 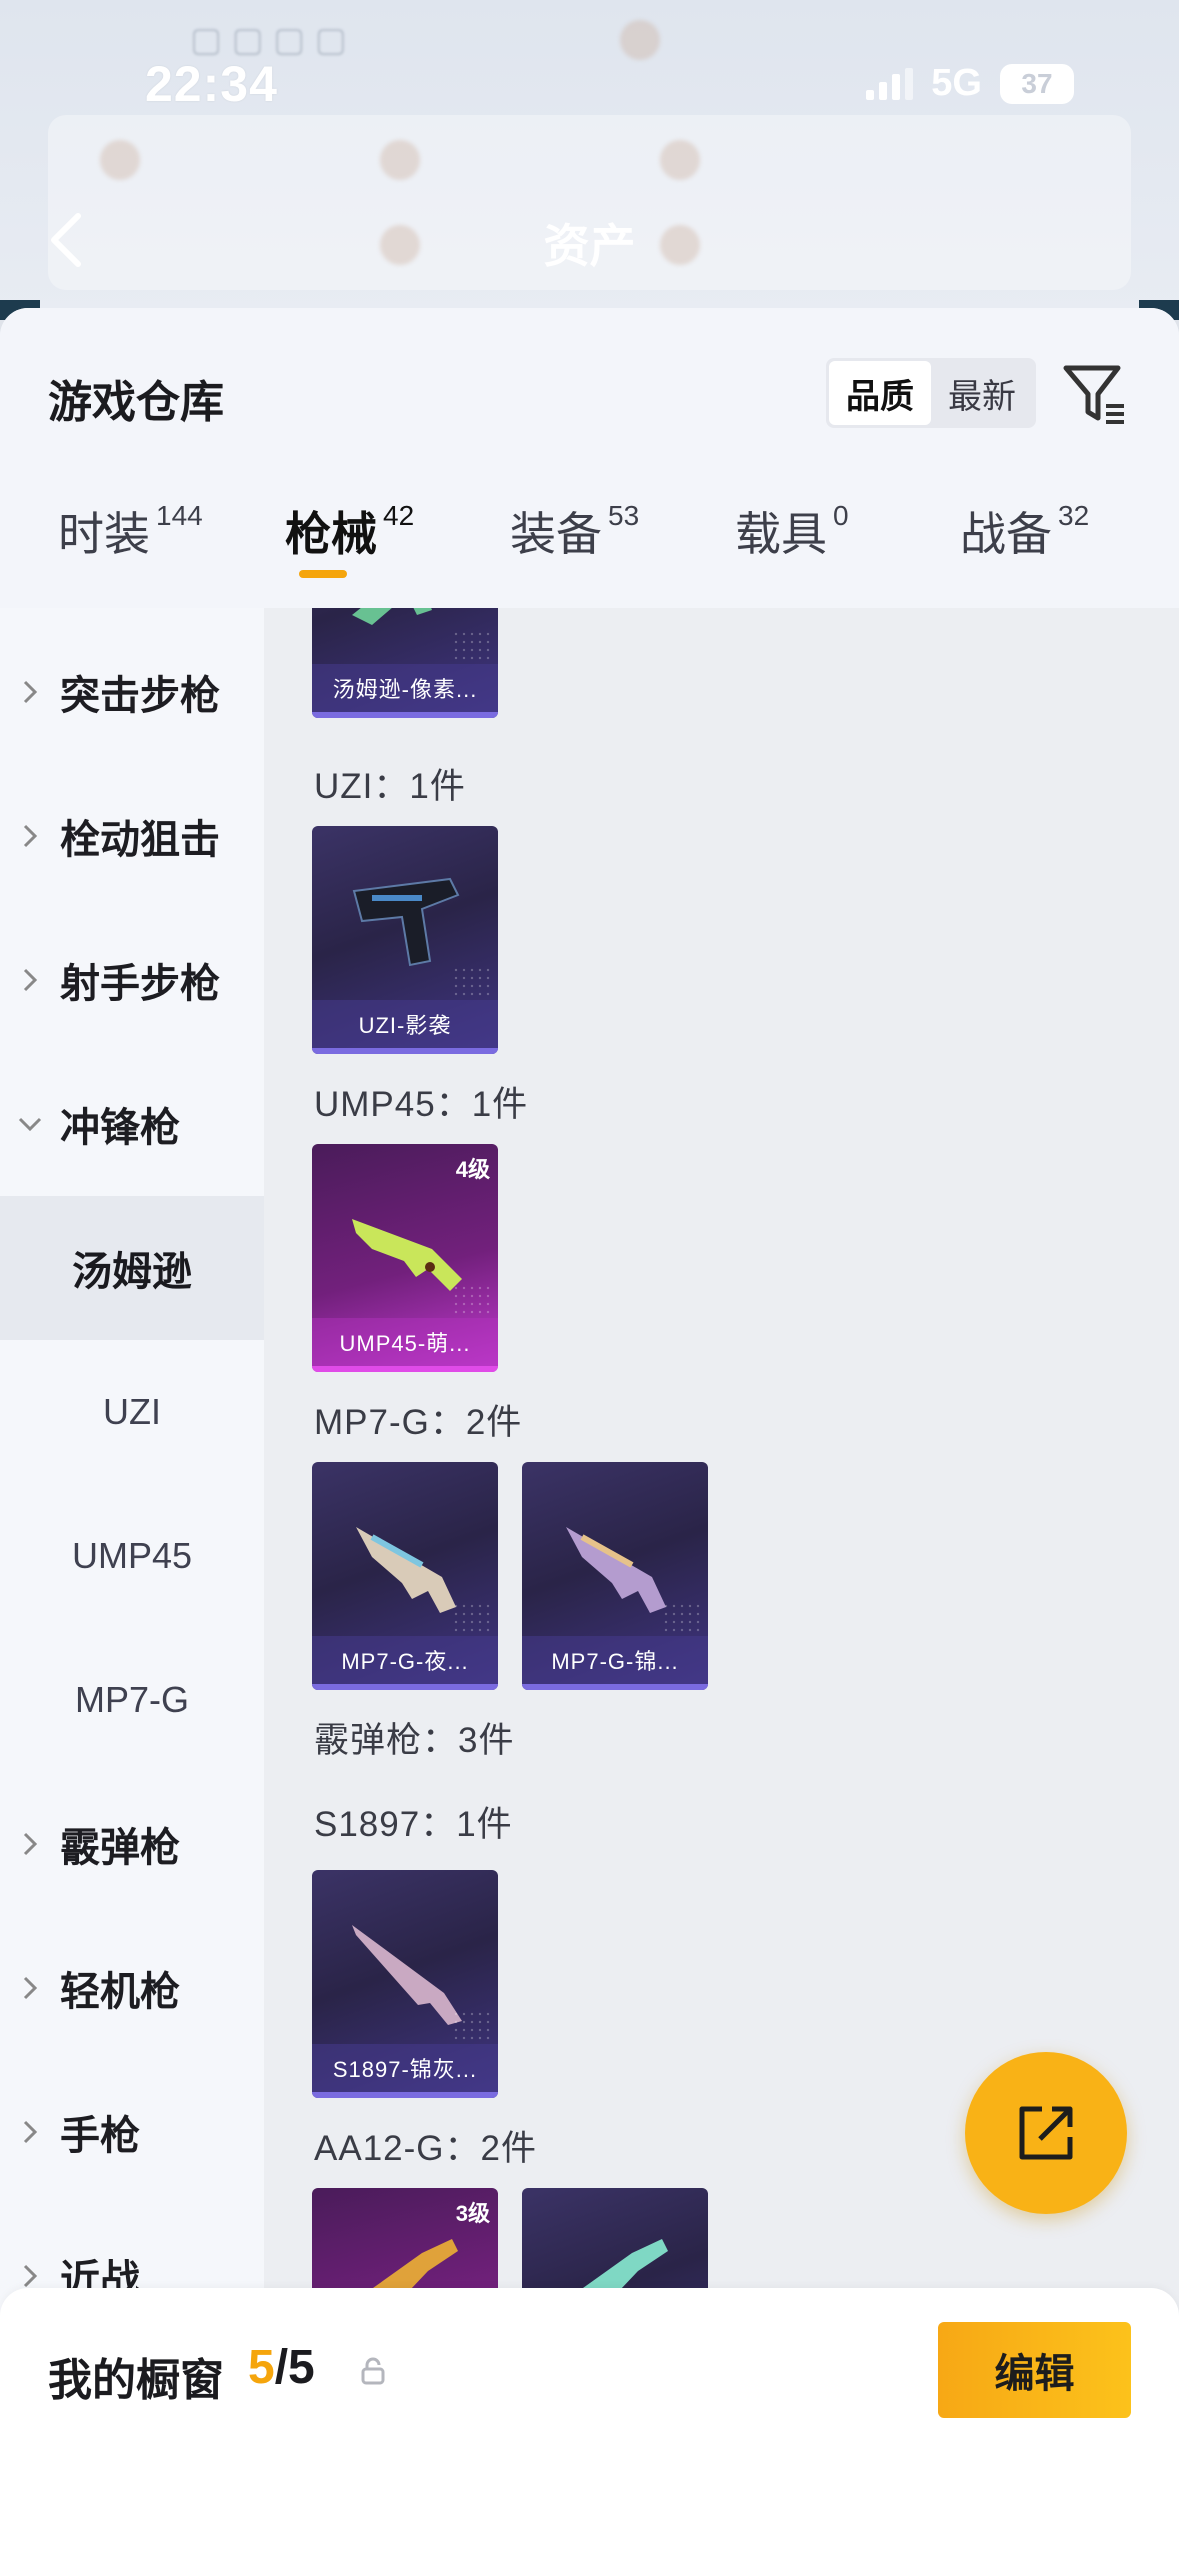 I want to click on active-tab-indicator, so click(x=323, y=574).